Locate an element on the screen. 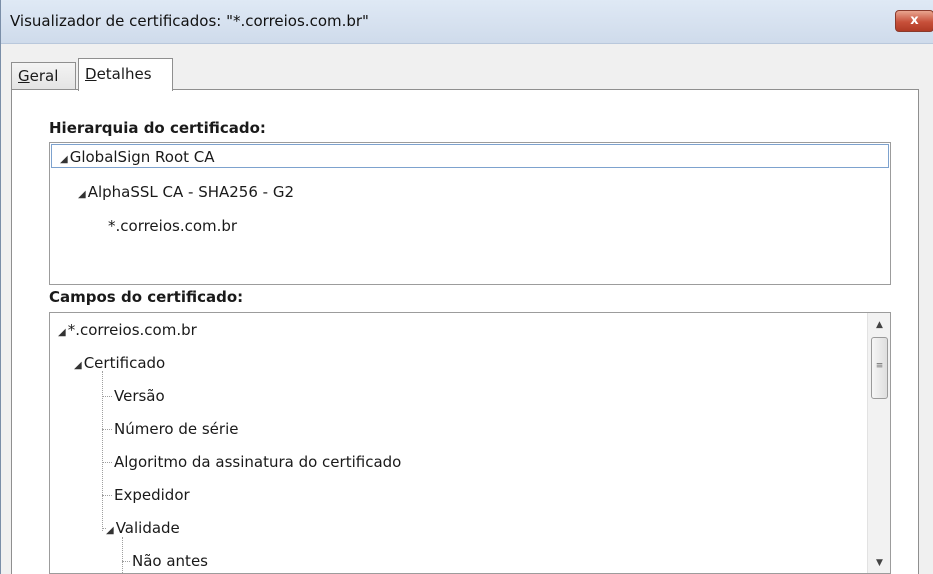  field-item: Expedidor is located at coordinates (152, 495).